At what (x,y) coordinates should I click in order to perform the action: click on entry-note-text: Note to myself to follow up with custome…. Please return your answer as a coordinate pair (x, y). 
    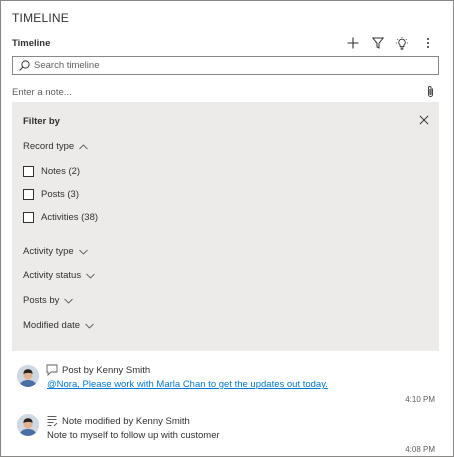
    Looking at the image, I should click on (133, 435).